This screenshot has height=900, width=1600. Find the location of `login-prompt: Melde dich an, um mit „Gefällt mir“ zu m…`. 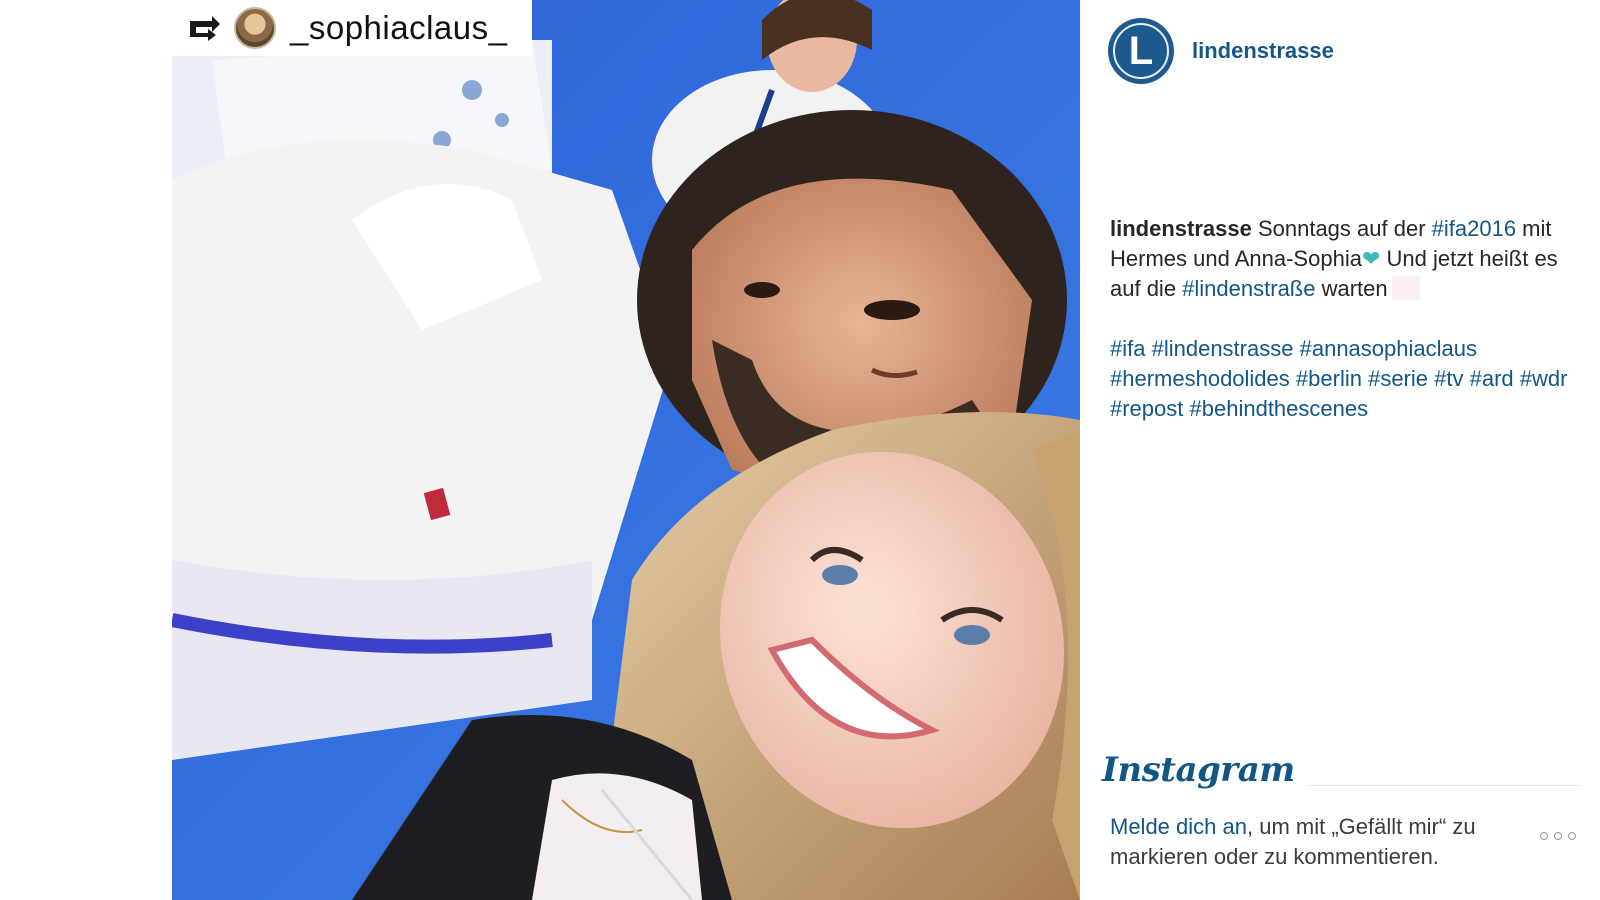

login-prompt: Melde dich an, um mit „Gefällt mir“ zu m… is located at coordinates (1315, 842).